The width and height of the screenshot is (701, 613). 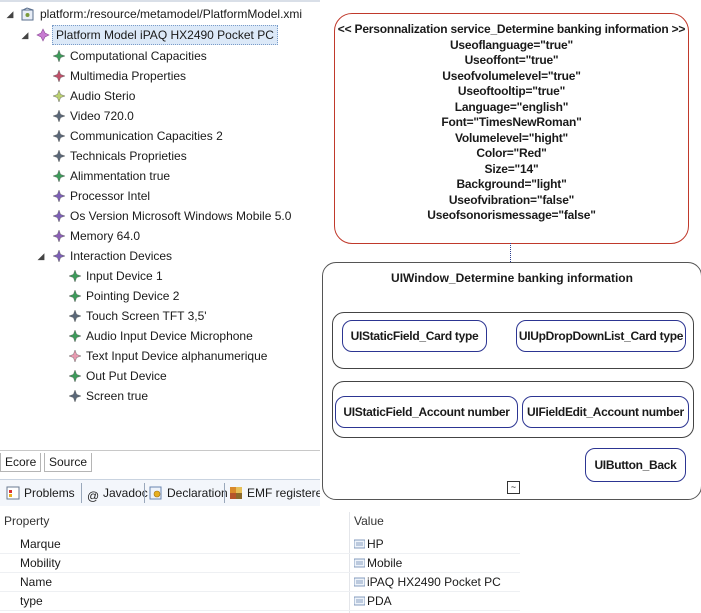 What do you see at coordinates (160, 156) in the screenshot?
I see `tree-item: Technicals Proprieties` at bounding box center [160, 156].